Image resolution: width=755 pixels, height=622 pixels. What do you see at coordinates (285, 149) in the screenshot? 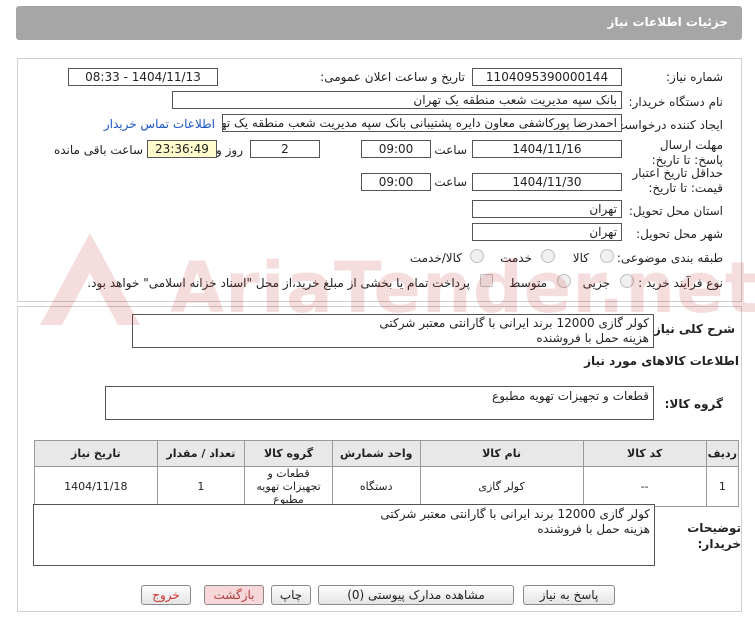
I see `days-remaining-field: 2` at bounding box center [285, 149].